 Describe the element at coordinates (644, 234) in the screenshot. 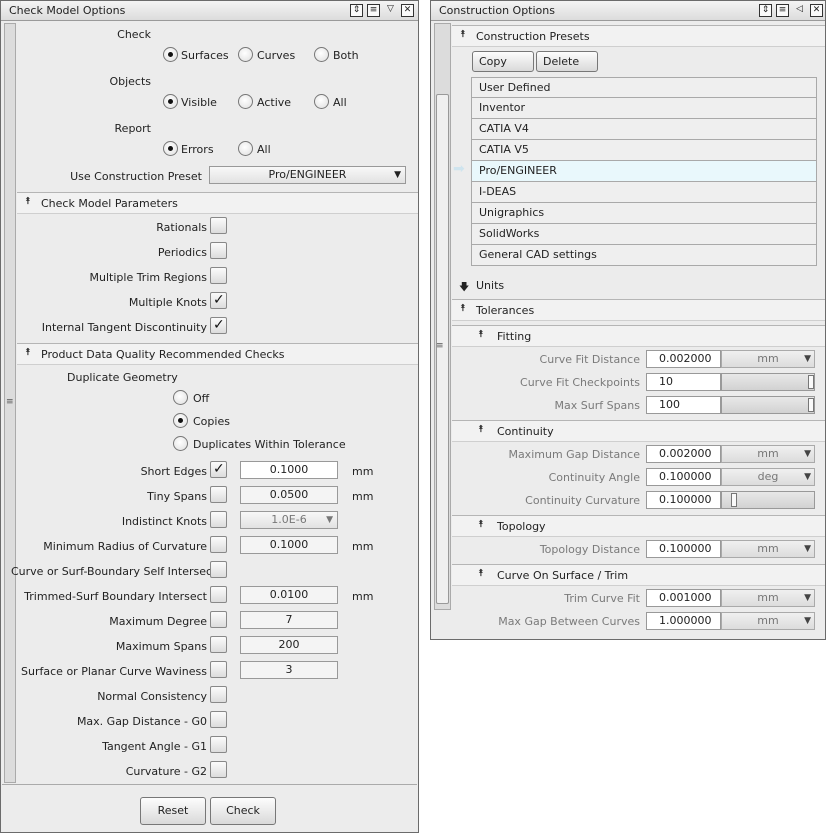

I see `preset-item: SolidWorks` at that location.